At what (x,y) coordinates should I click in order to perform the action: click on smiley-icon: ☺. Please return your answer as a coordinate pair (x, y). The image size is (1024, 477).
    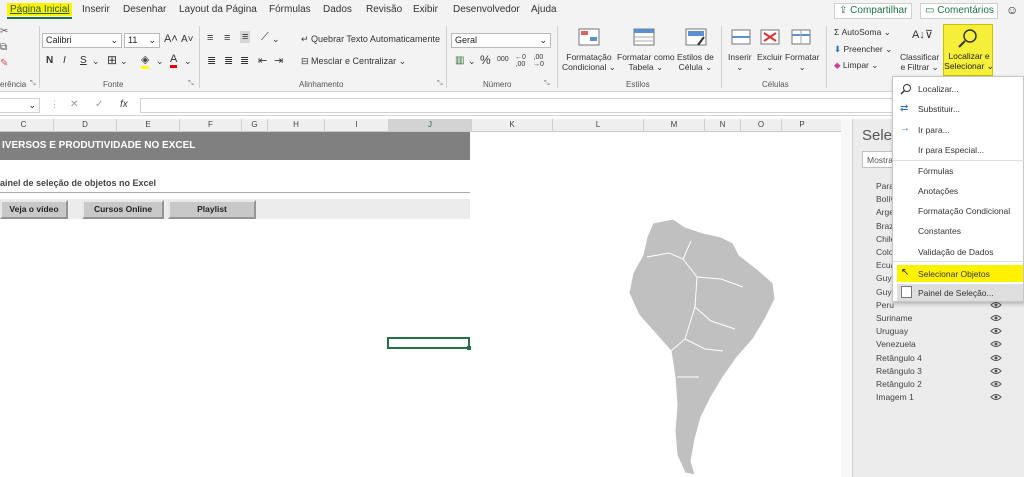
    Looking at the image, I should click on (1012, 10).